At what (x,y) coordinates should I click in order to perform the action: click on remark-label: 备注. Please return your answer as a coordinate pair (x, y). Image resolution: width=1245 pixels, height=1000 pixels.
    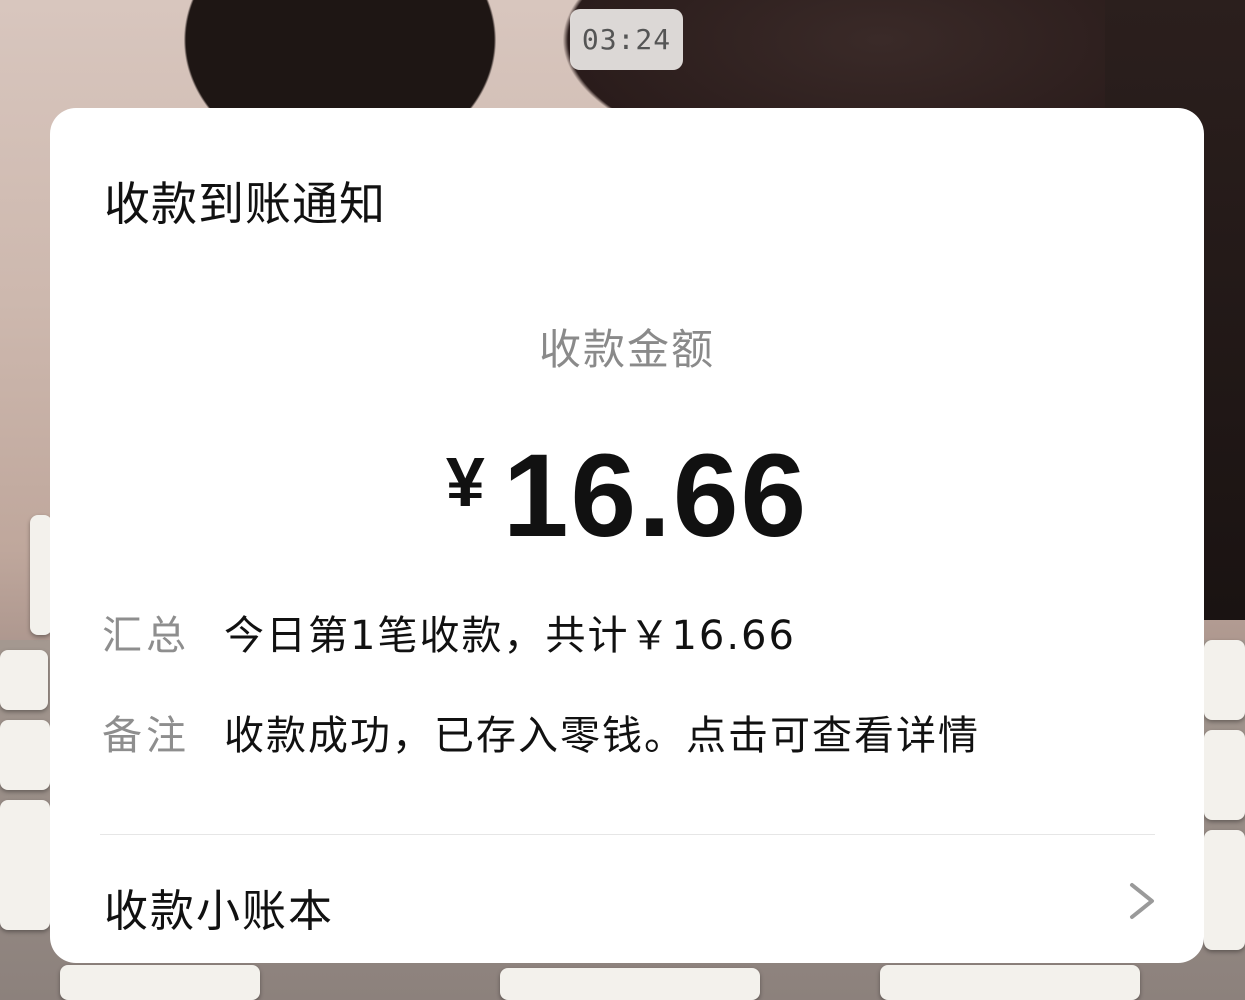
    Looking at the image, I should click on (146, 736).